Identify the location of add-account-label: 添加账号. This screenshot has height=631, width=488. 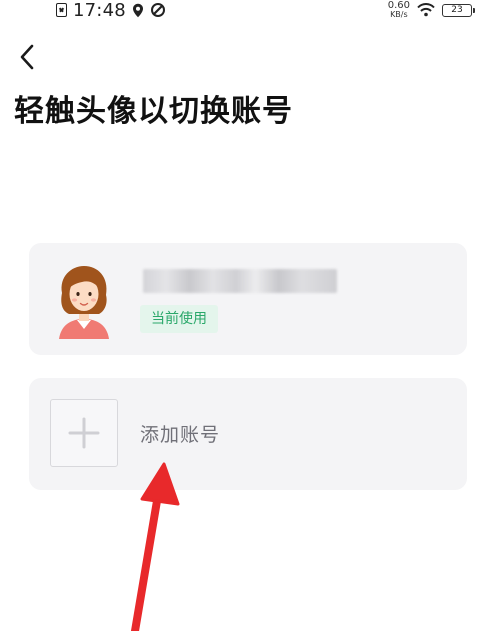
(180, 435).